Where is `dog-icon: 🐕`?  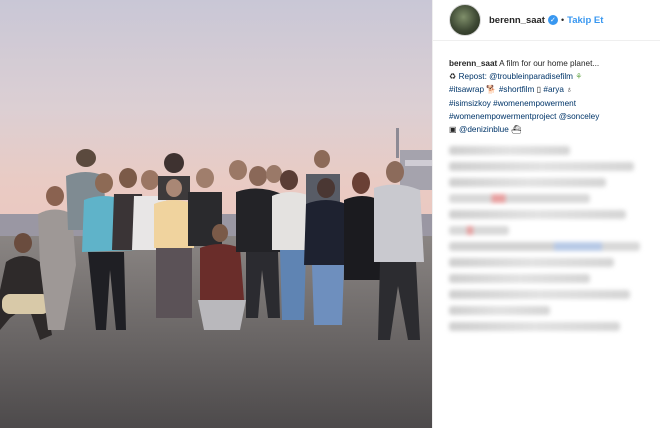 dog-icon: 🐕 is located at coordinates (491, 90).